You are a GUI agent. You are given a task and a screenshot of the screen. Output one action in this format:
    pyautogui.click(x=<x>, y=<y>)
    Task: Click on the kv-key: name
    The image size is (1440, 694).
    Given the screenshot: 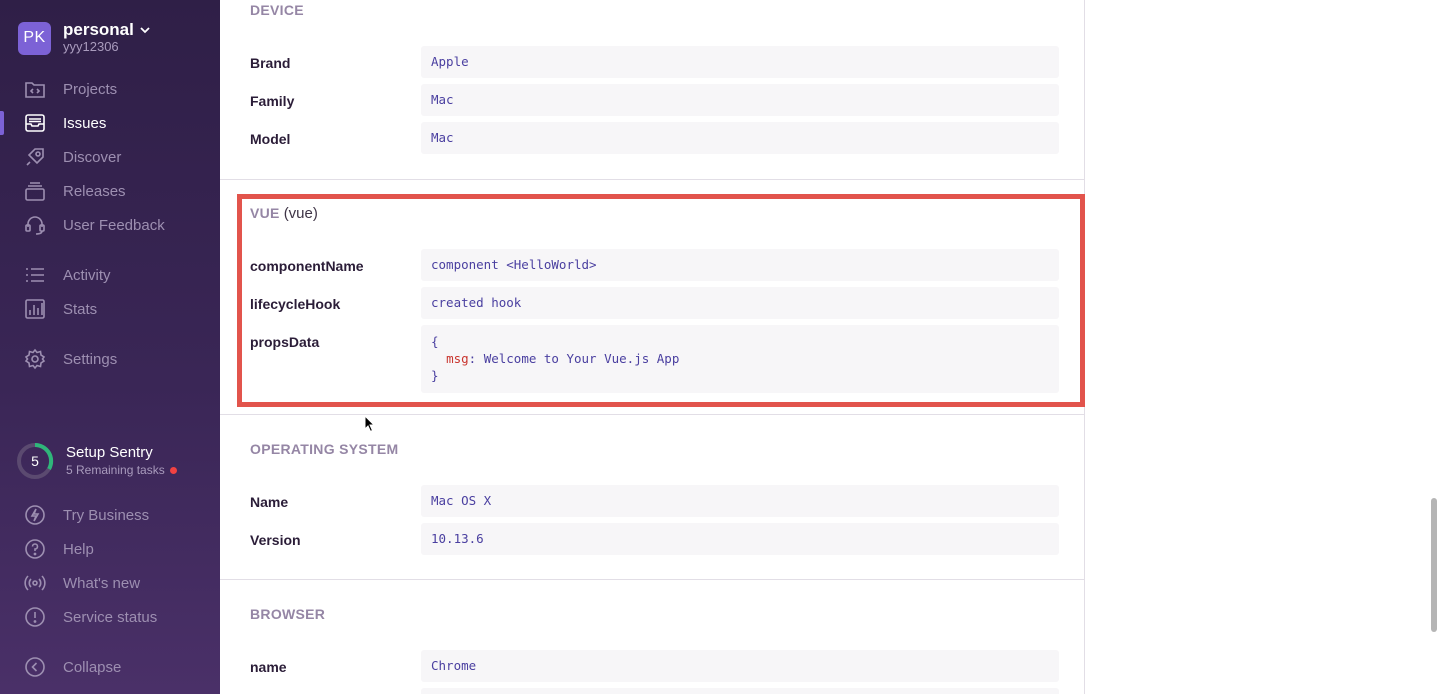 What is the action you would take?
    pyautogui.click(x=268, y=667)
    